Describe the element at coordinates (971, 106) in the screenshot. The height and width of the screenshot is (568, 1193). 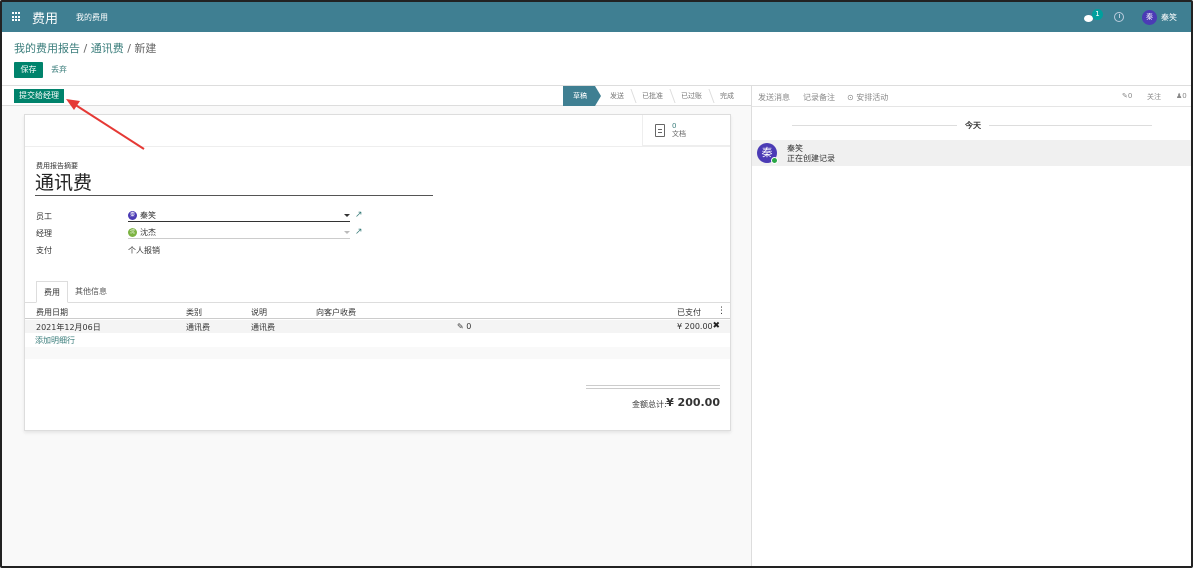
I see `chatter-divider` at that location.